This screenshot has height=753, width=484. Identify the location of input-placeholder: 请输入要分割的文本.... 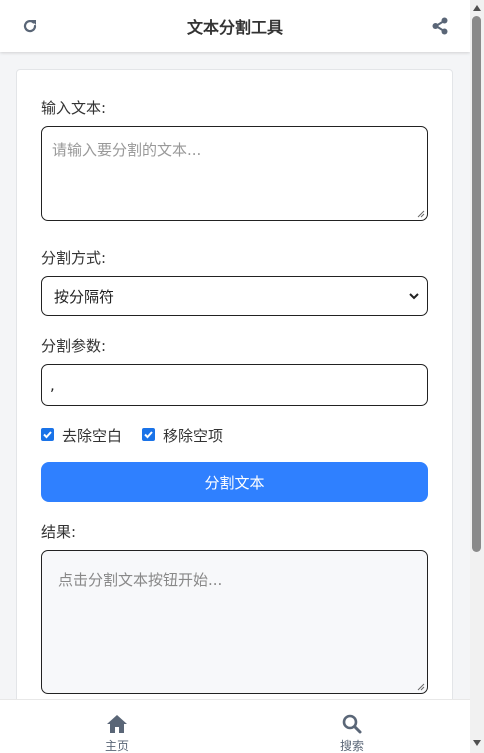
(127, 150).